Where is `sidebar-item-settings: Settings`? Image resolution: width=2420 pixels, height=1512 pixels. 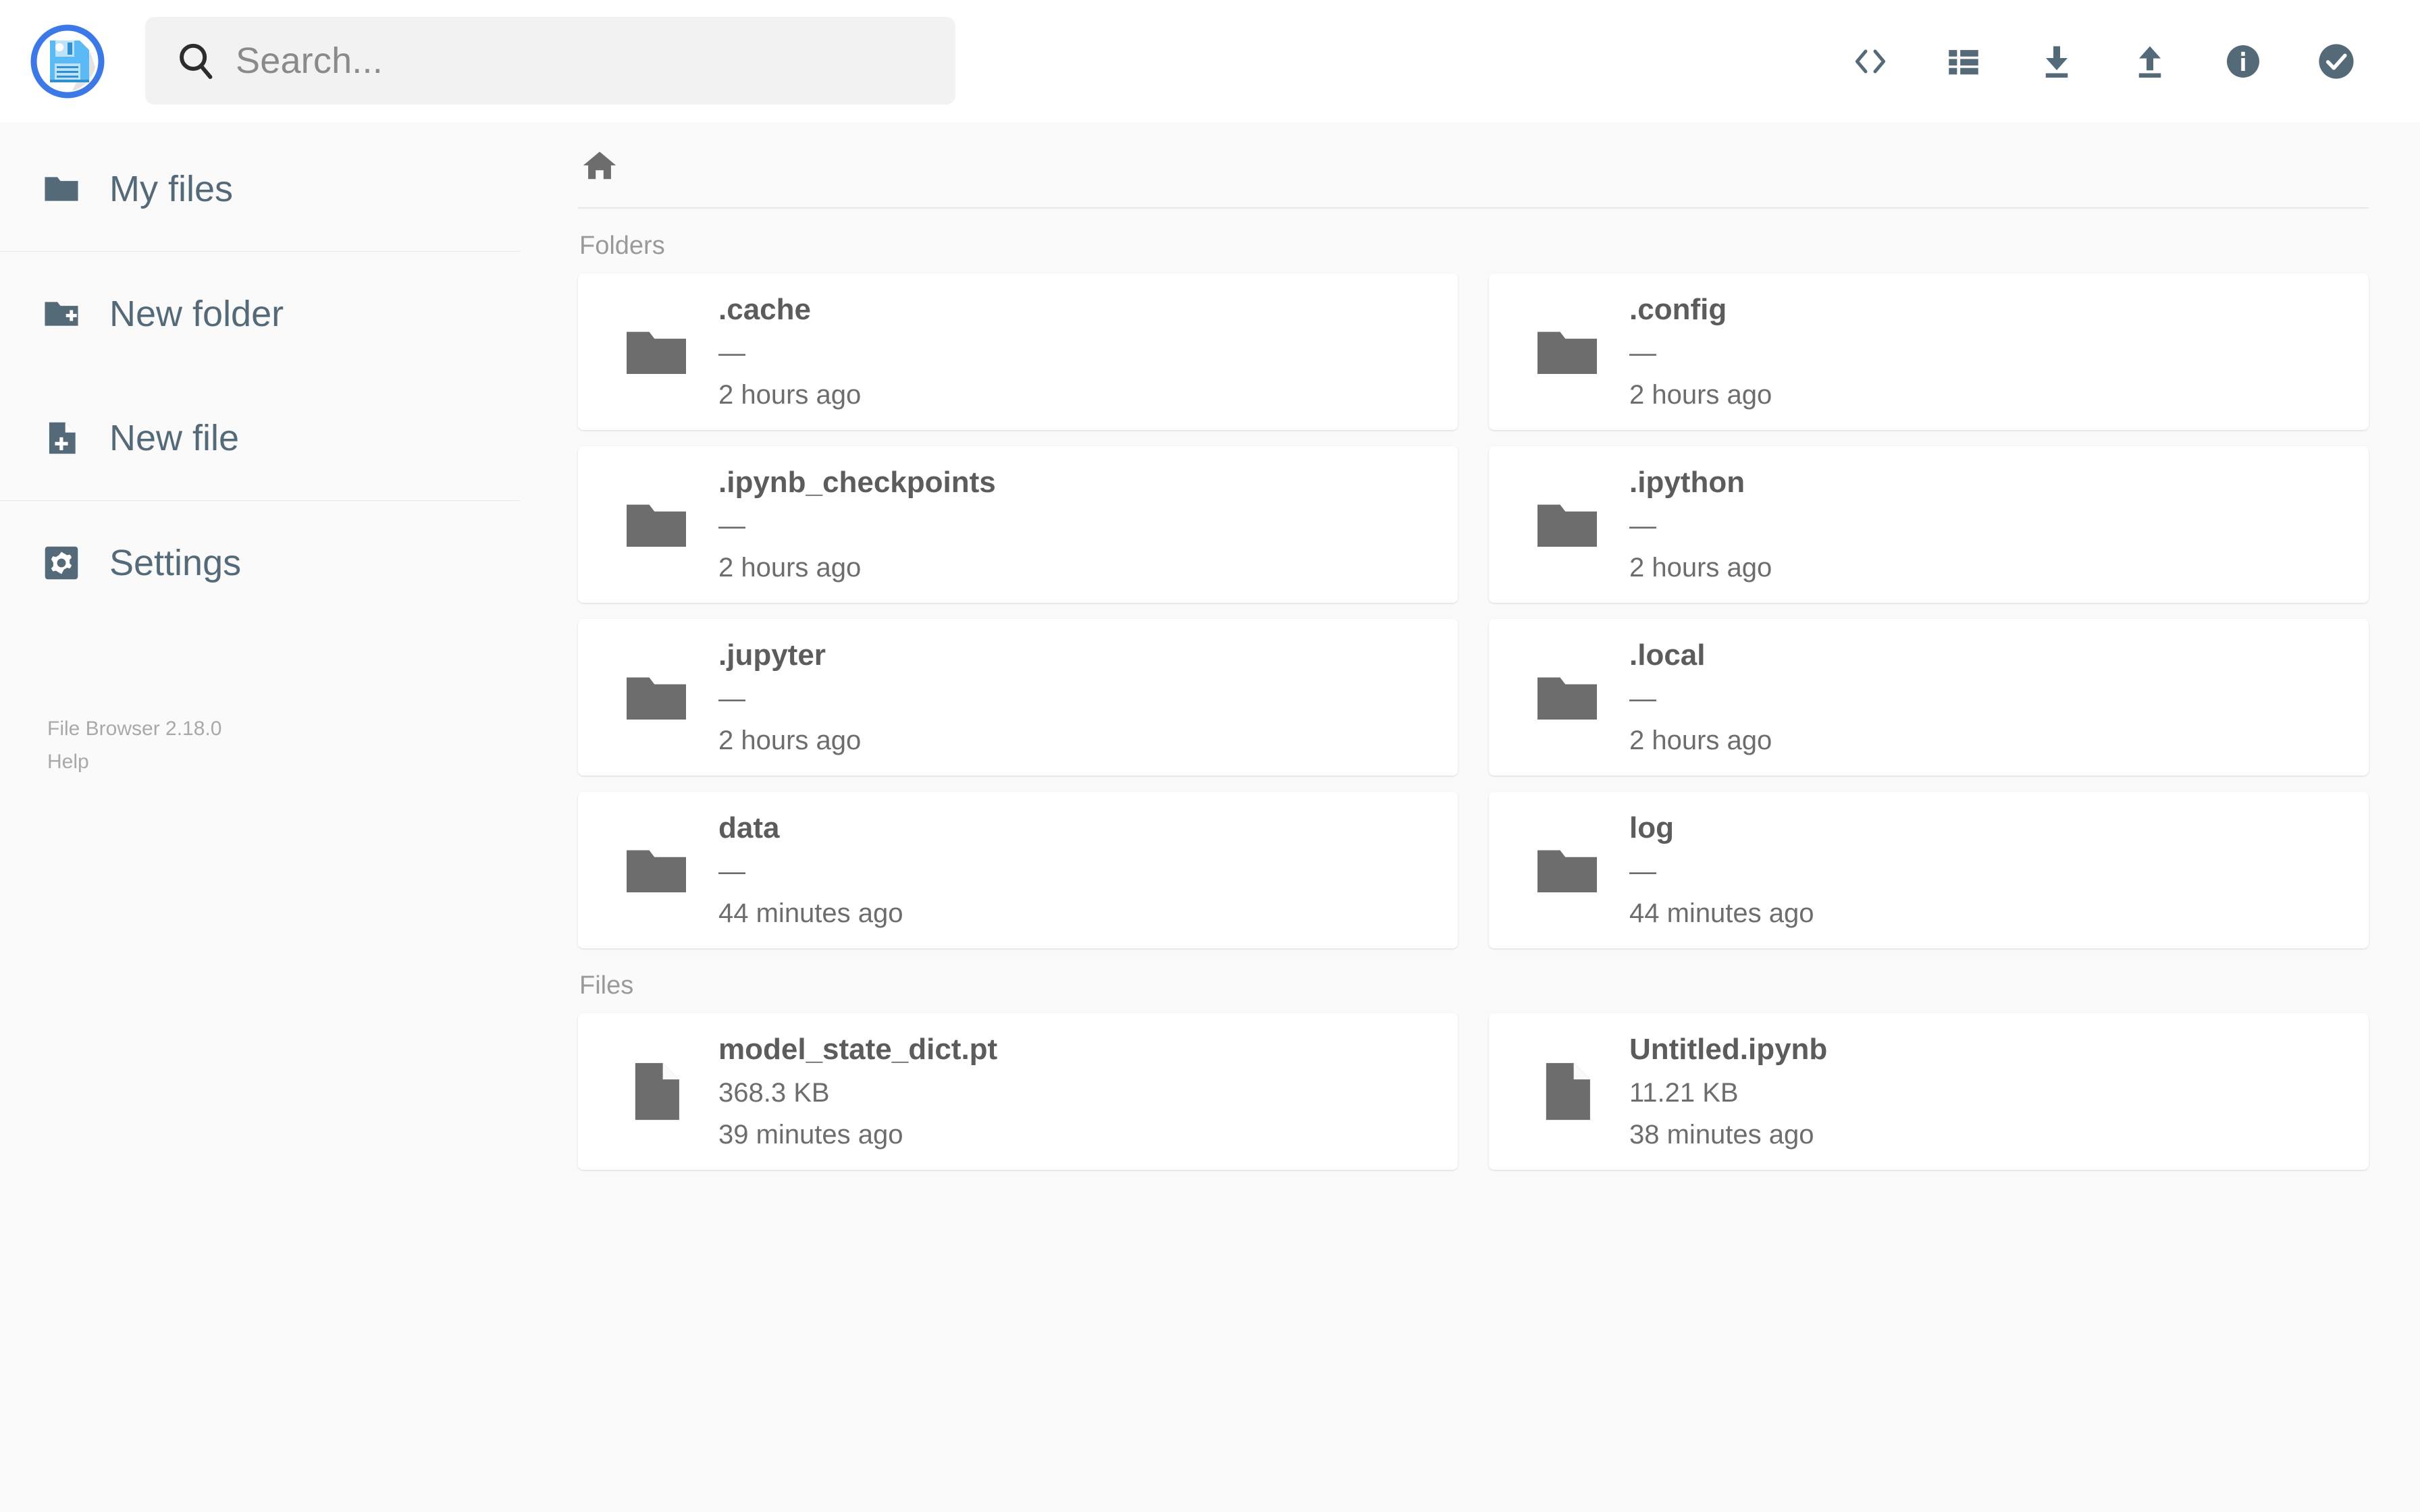
sidebar-item-settings: Settings is located at coordinates (260, 563).